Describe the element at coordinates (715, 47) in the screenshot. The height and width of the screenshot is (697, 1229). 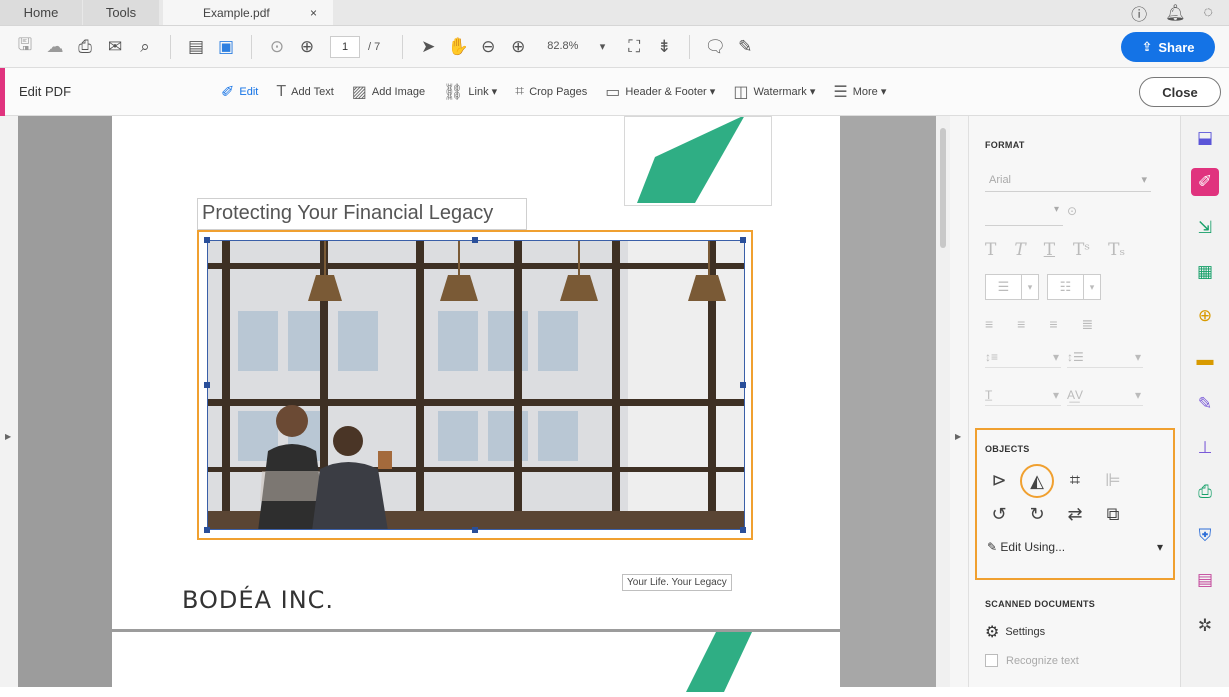
I see `comment-icon: 🗨︎` at that location.